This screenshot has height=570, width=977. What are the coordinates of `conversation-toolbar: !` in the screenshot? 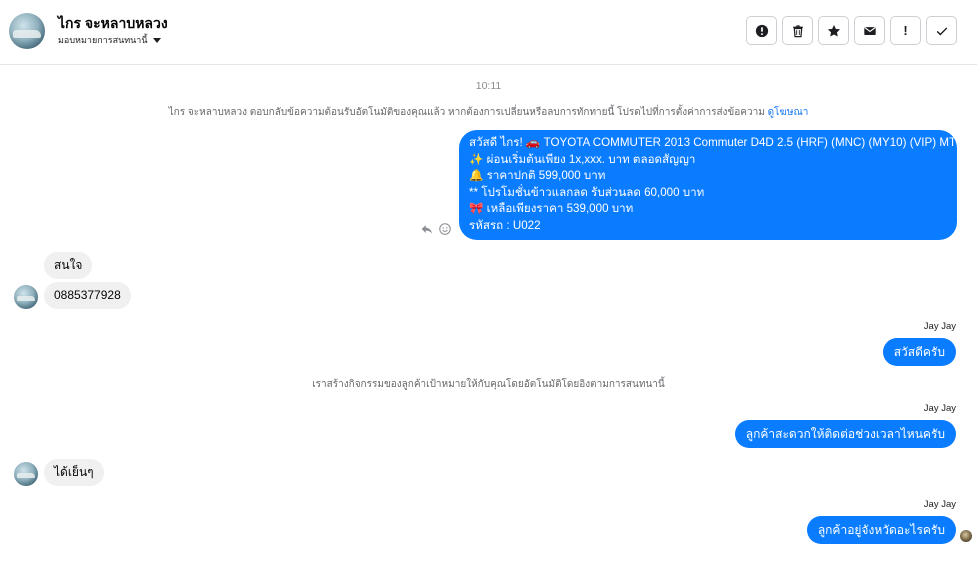 It's located at (851, 30).